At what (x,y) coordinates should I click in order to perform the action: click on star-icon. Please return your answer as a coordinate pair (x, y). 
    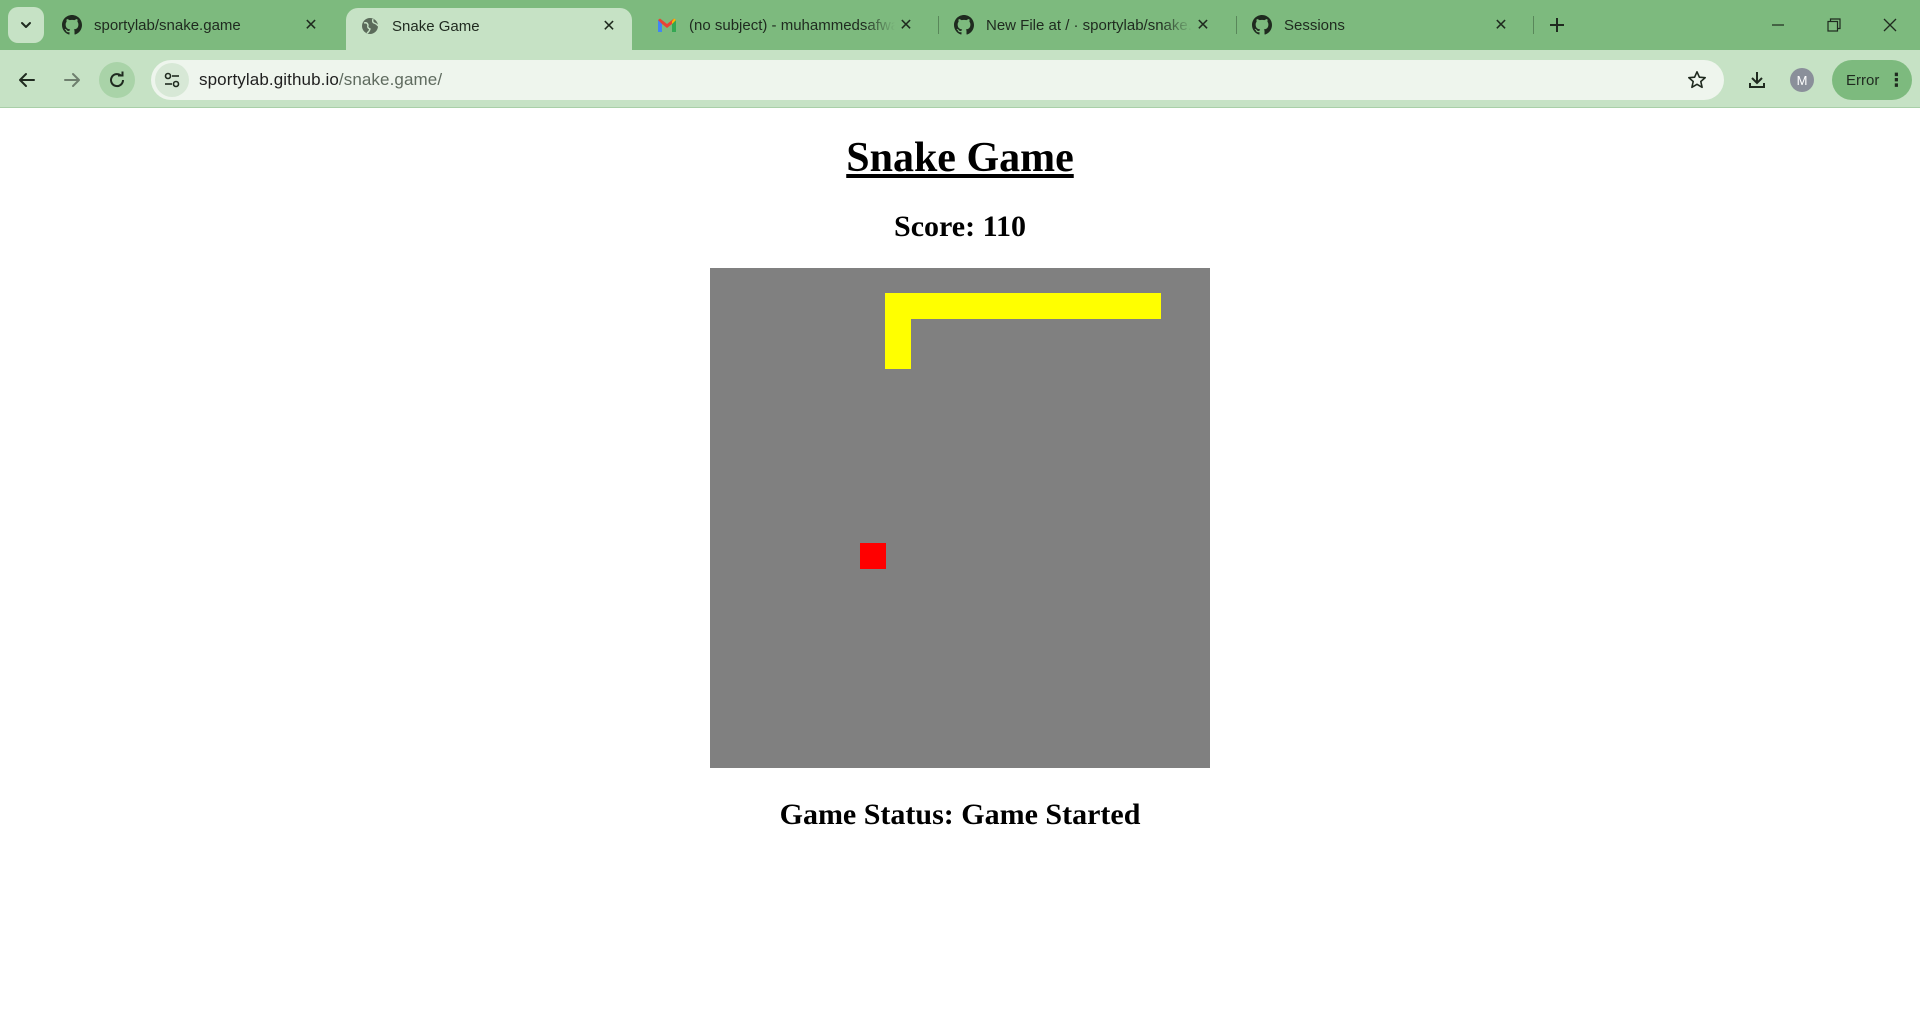
    Looking at the image, I should click on (1697, 80).